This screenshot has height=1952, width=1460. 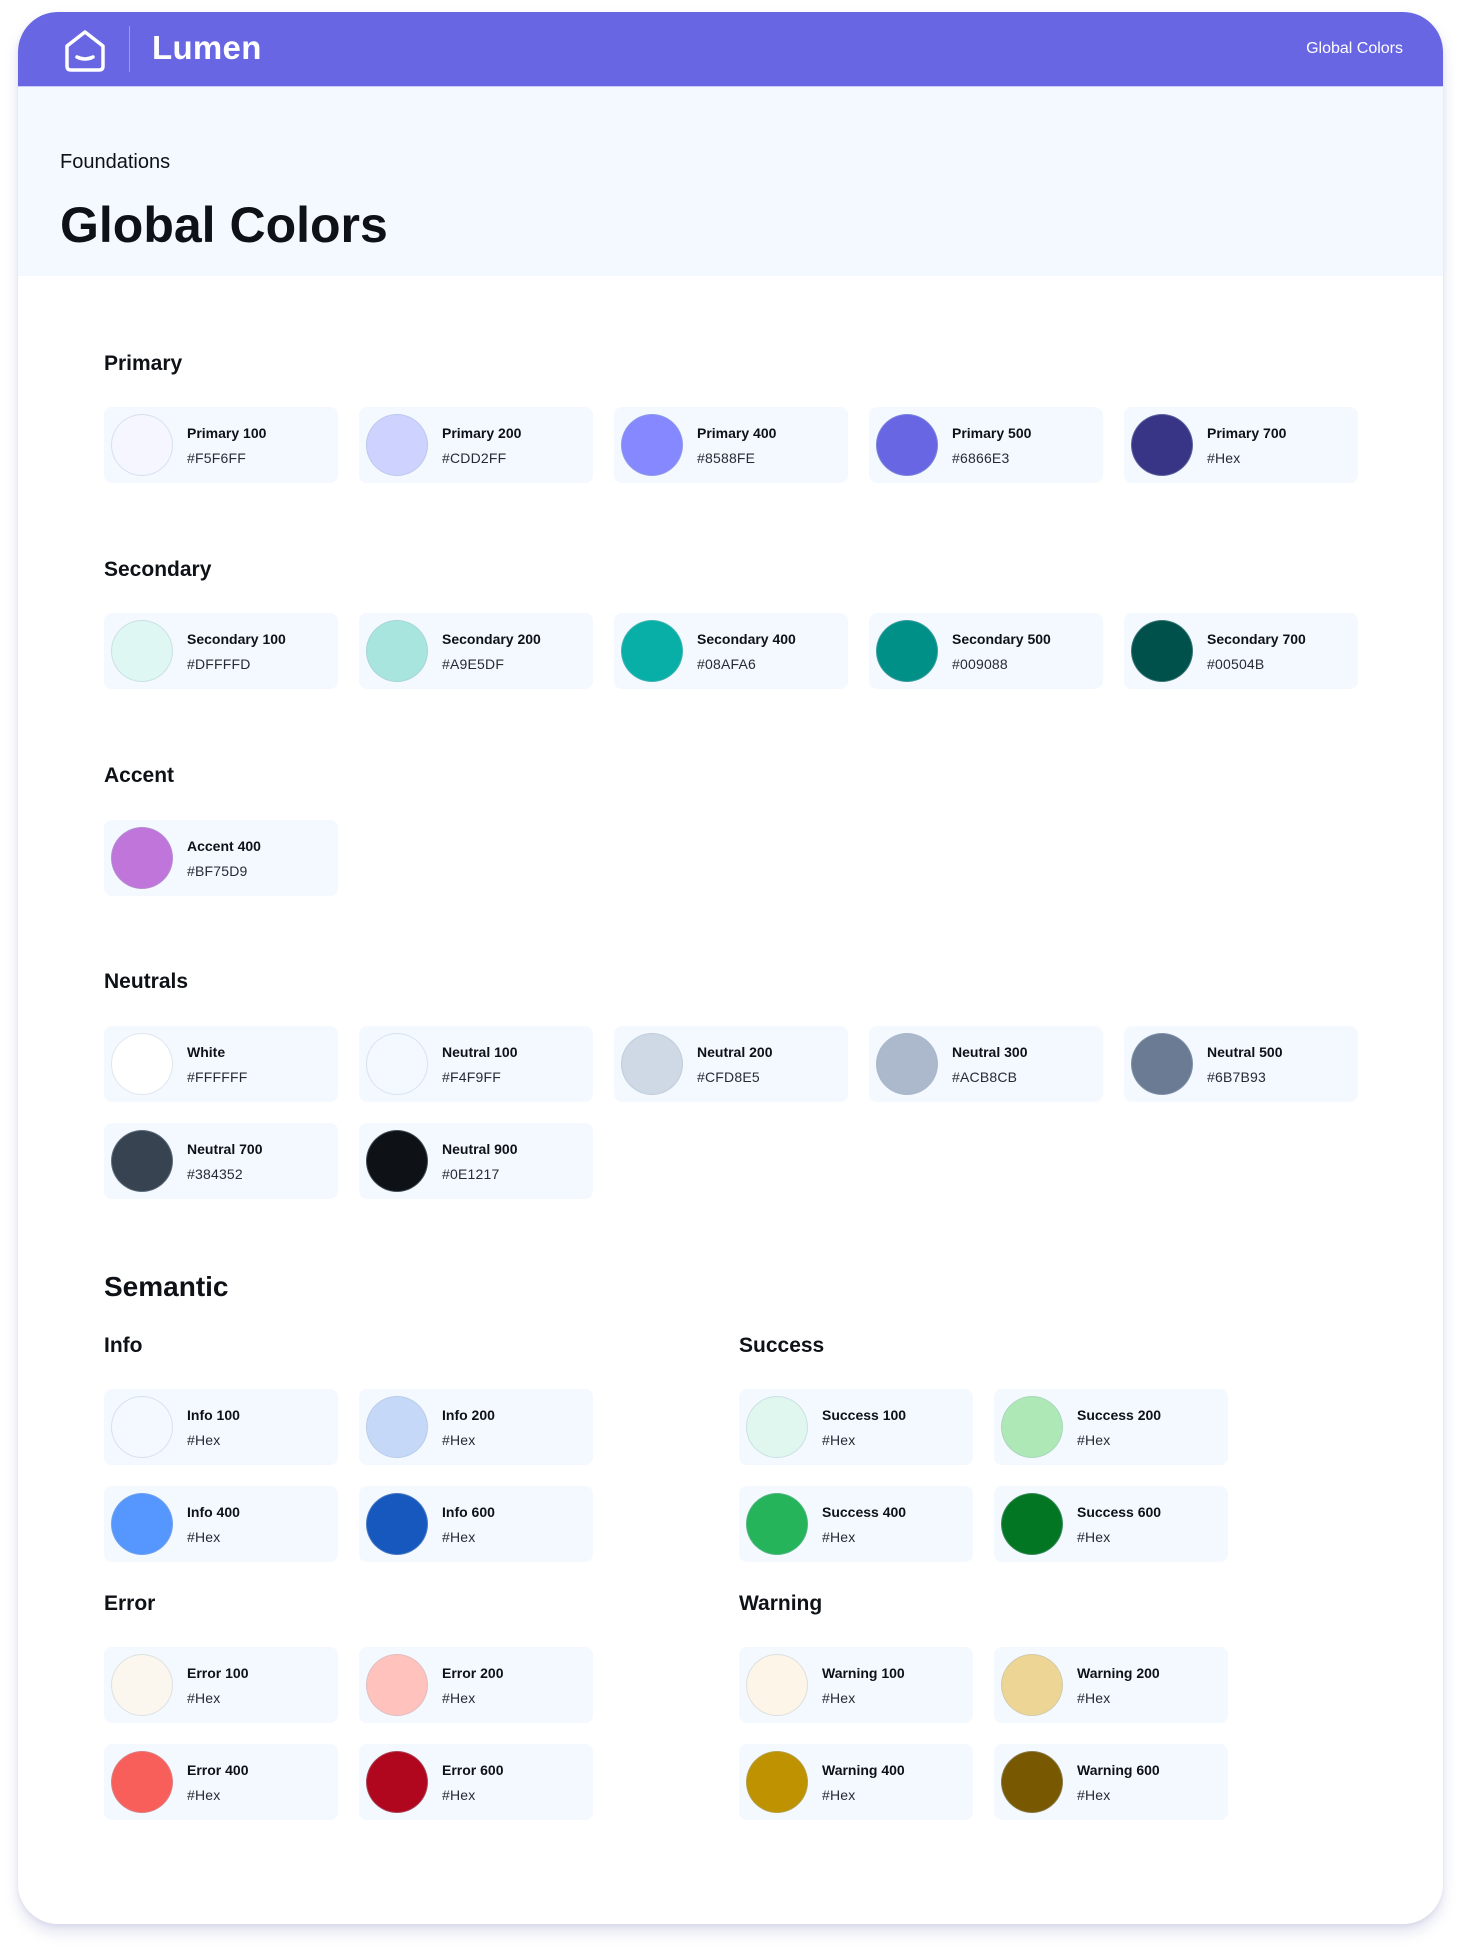 What do you see at coordinates (221, 858) in the screenshot?
I see `swatch-card-accent-400: Accent 400 #BF75D9` at bounding box center [221, 858].